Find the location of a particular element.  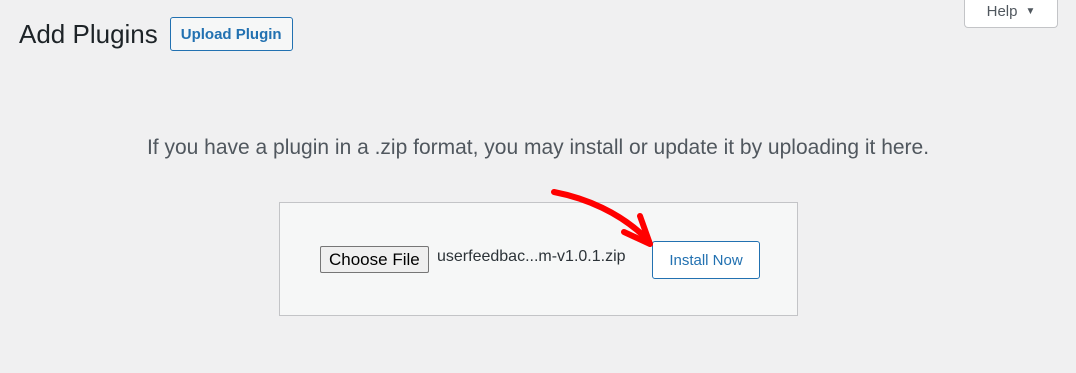

selected-file-name: userfeedbac...m-v1.0.1.zip is located at coordinates (531, 256).